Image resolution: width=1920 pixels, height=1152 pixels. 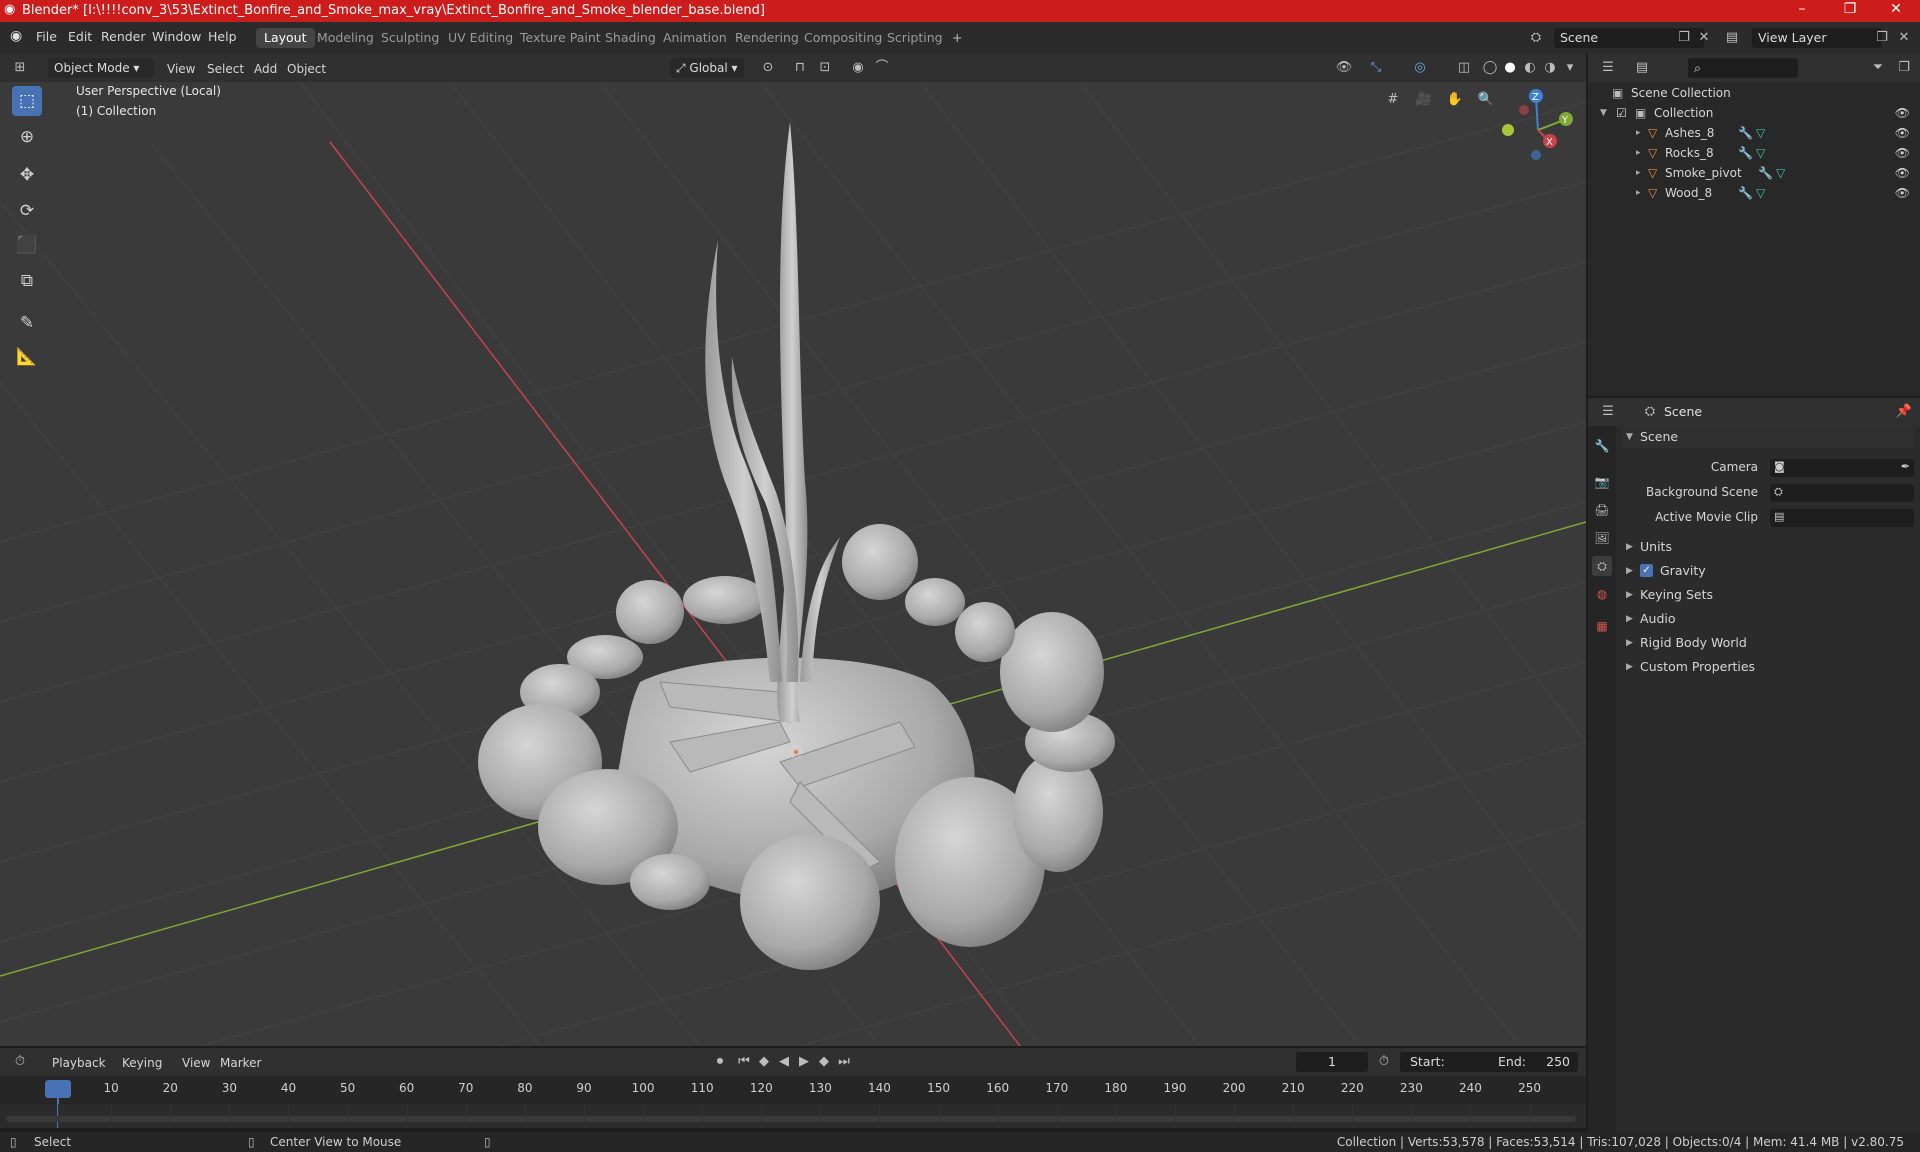 What do you see at coordinates (1684, 38) in the screenshot?
I see `new-scene-icon: ❐` at bounding box center [1684, 38].